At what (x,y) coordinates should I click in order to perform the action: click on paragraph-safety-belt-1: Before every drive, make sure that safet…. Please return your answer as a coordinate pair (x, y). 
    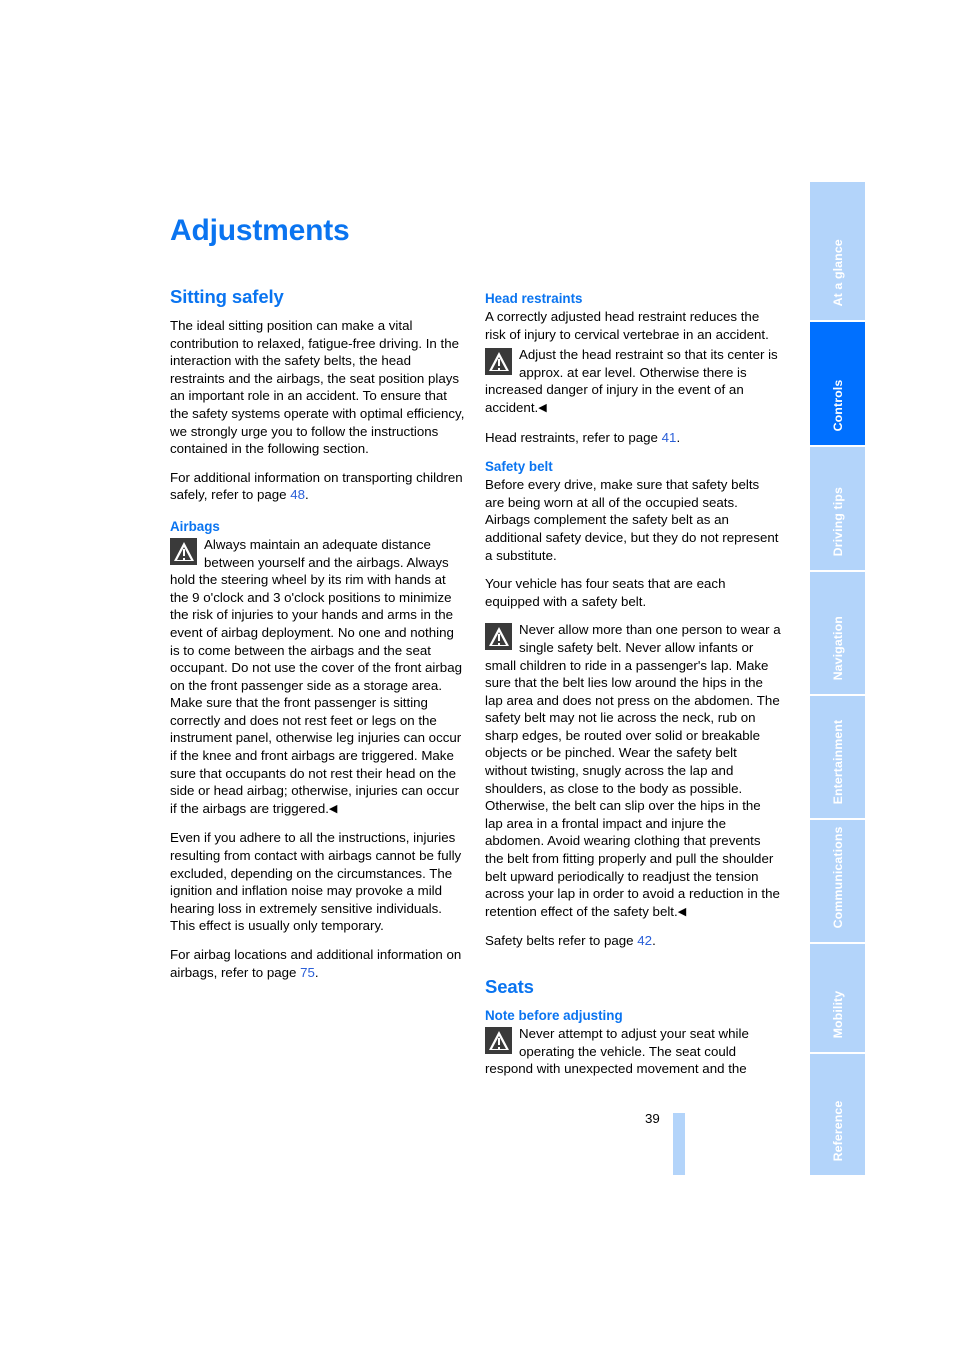
    Looking at the image, I should click on (632, 520).